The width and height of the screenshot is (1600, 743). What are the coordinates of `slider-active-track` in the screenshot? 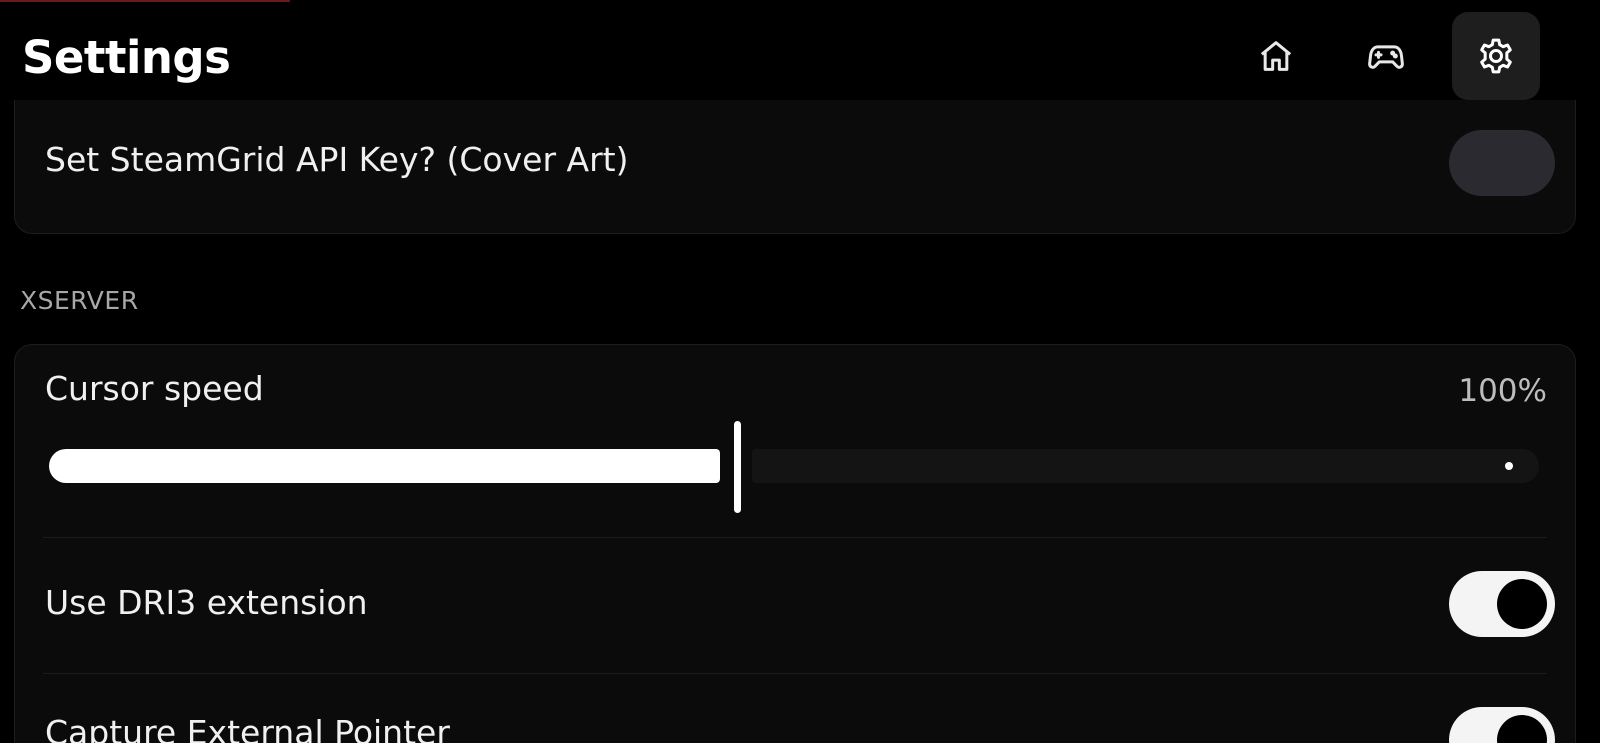 It's located at (384, 466).